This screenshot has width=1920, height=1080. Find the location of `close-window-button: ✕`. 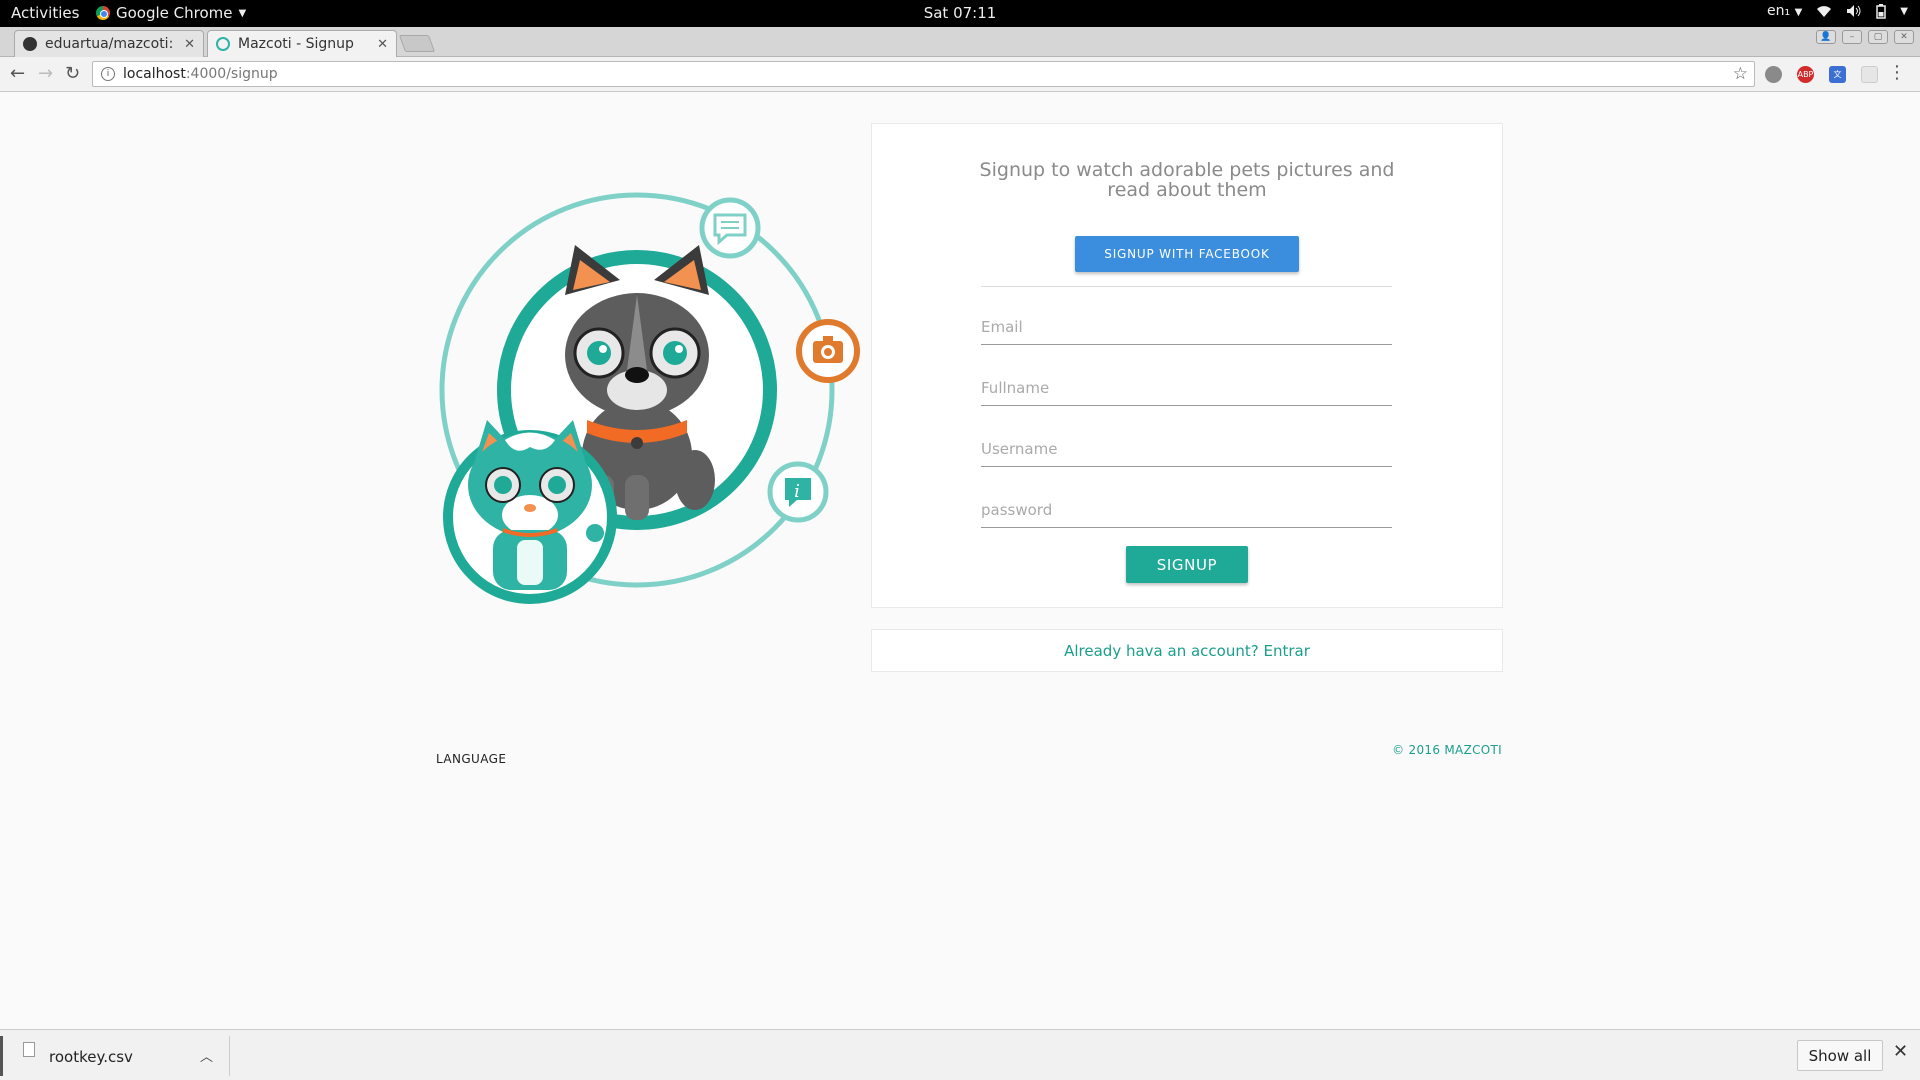

close-window-button: ✕ is located at coordinates (1904, 37).